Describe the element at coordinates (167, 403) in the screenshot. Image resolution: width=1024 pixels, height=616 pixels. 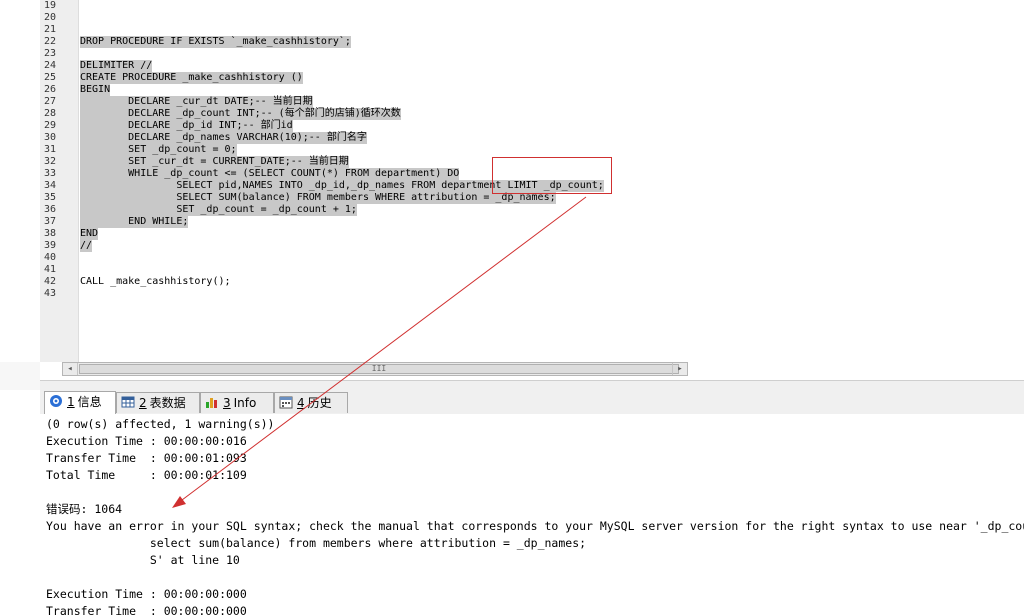
I see `tab-label: 表数据` at that location.